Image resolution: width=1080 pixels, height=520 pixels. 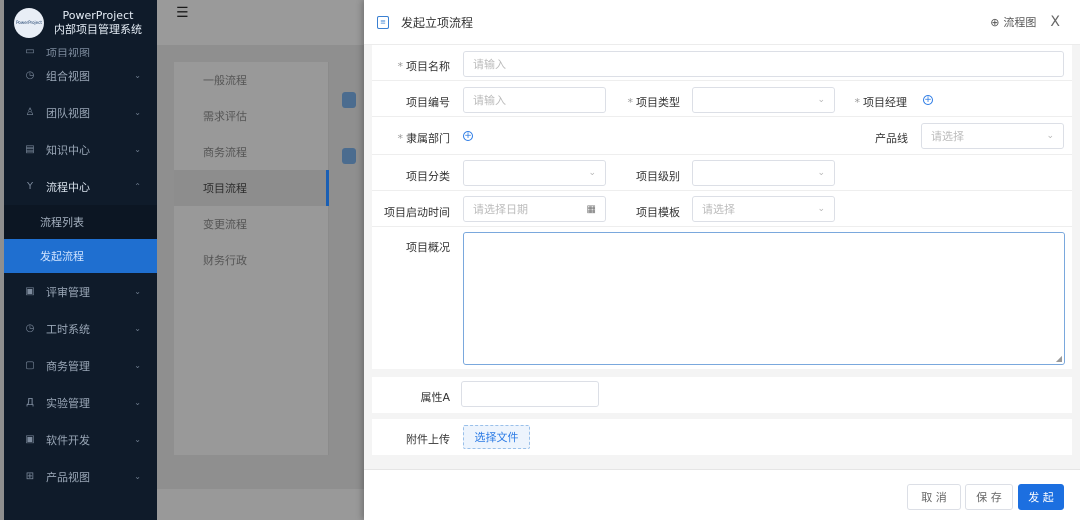 I want to click on process-item-finance: 财务行政, so click(x=251, y=260).